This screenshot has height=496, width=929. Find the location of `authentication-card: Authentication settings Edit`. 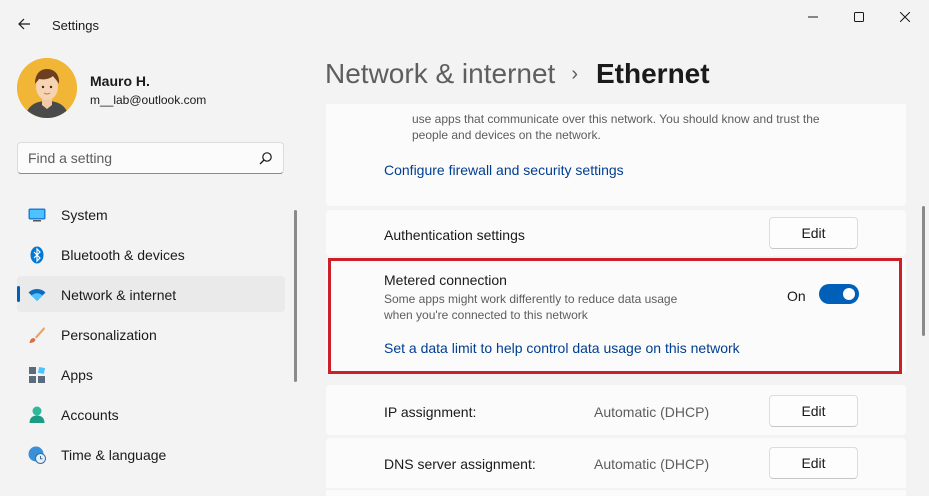

authentication-card: Authentication settings Edit is located at coordinates (616, 233).